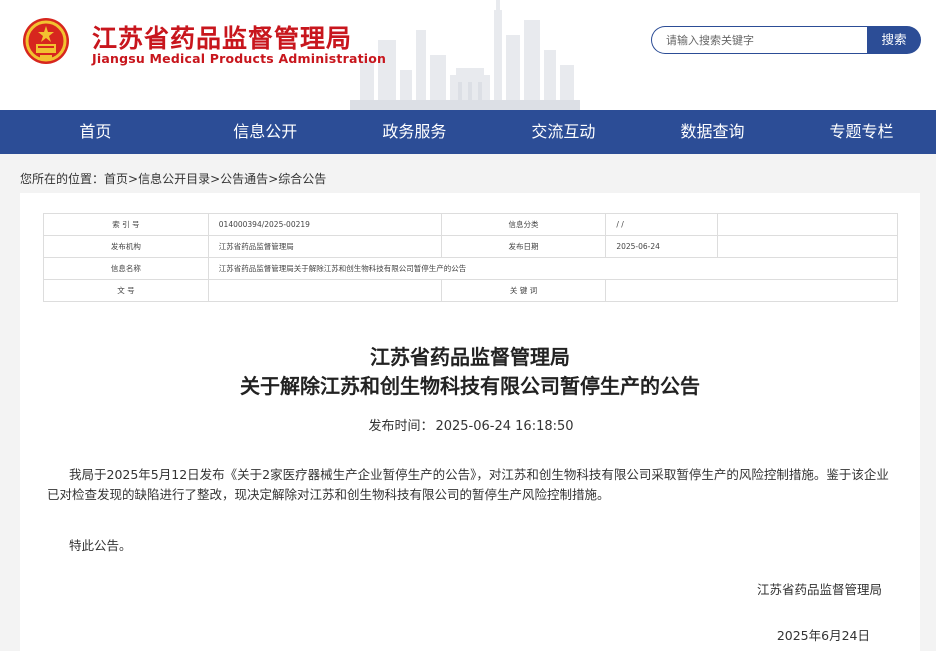 This screenshot has width=936, height=651. I want to click on site-title: 江苏省药品监督管理局, so click(222, 38).